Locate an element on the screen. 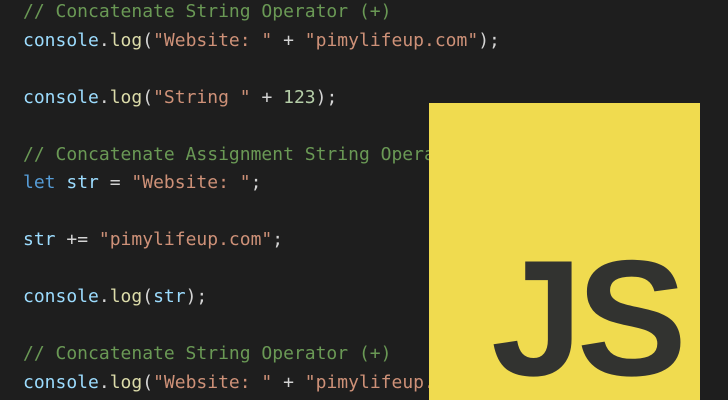 The height and width of the screenshot is (400, 728). code-line: console.log("String " + 123); is located at coordinates (180, 98).